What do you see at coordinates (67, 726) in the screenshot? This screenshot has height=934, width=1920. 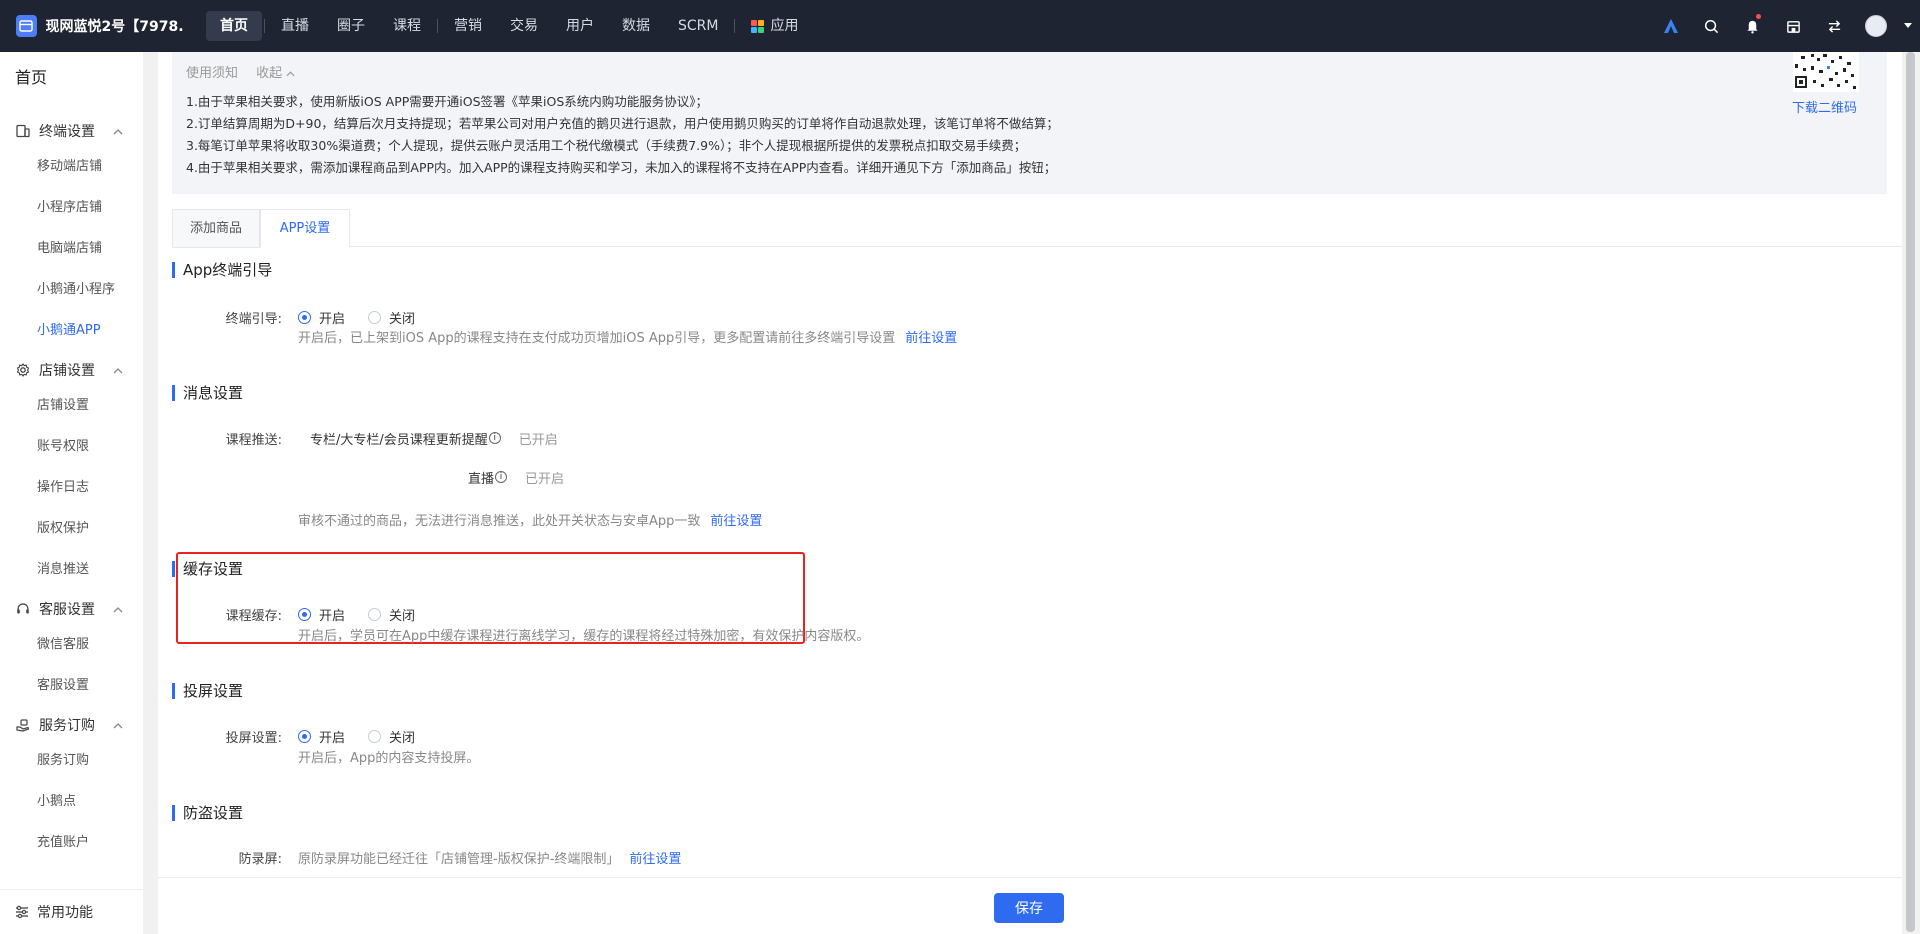 I see `sidebar-group-label: 服务订购` at bounding box center [67, 726].